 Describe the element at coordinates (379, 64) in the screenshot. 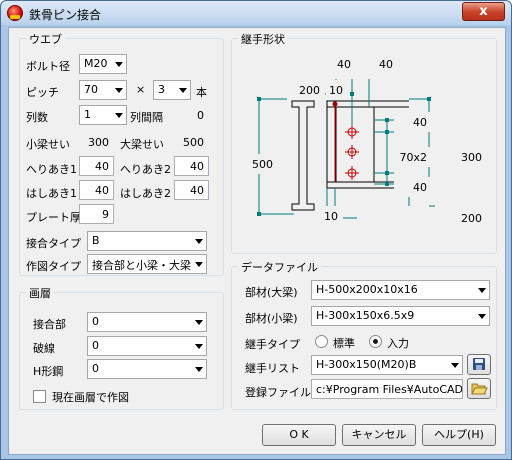

I see `dim-top-b: 40` at that location.